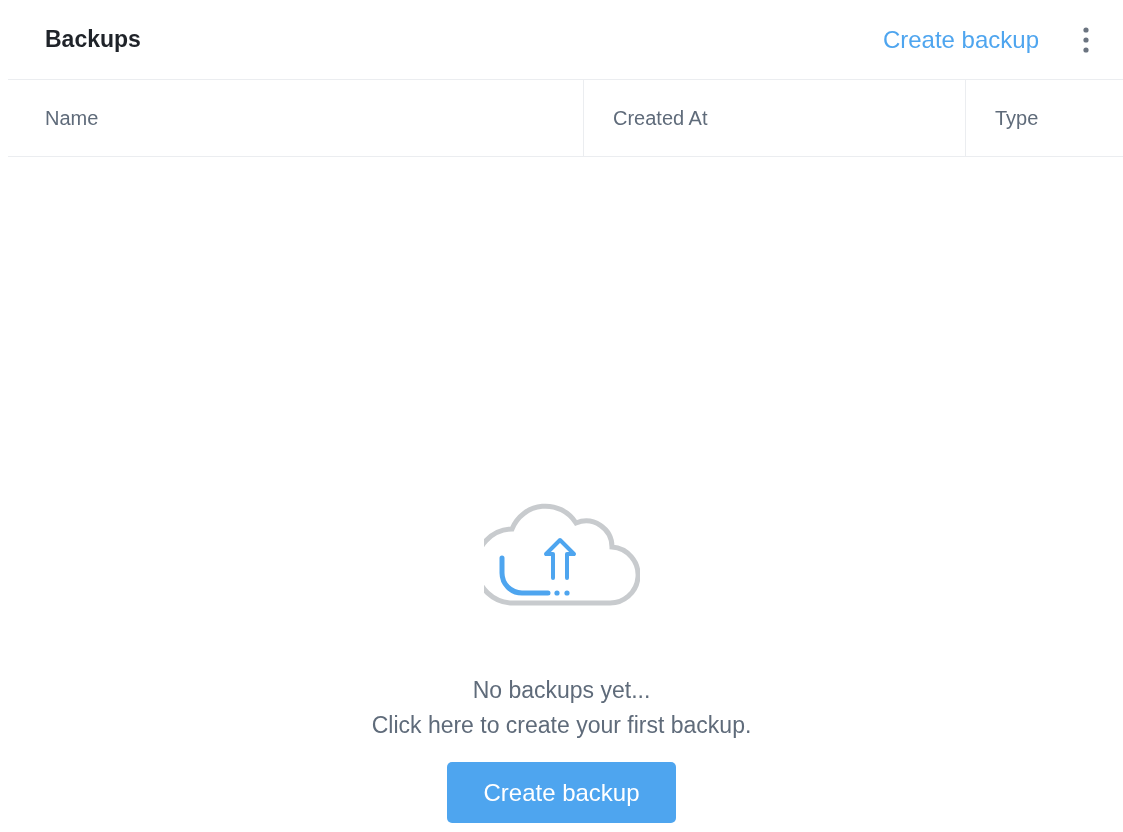 Image resolution: width=1123 pixels, height=832 pixels. Describe the element at coordinates (960, 39) in the screenshot. I see `create-backup-link: Create backup` at that location.